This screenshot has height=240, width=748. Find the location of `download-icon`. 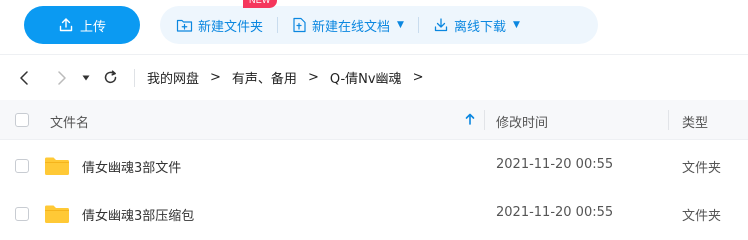

download-icon is located at coordinates (441, 25).